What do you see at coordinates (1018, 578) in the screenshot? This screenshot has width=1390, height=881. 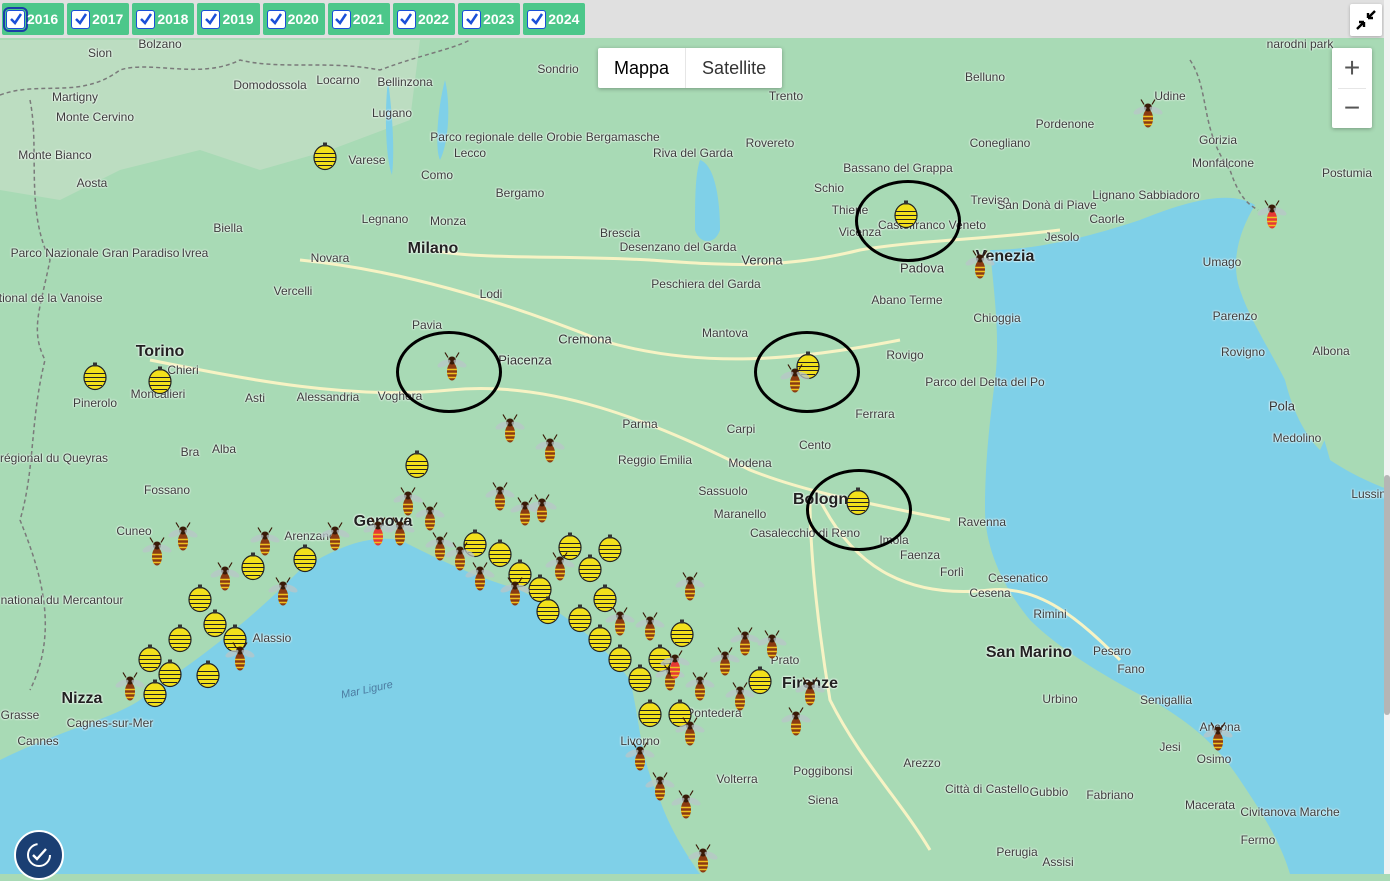 I see `place-label: Cesenatico` at bounding box center [1018, 578].